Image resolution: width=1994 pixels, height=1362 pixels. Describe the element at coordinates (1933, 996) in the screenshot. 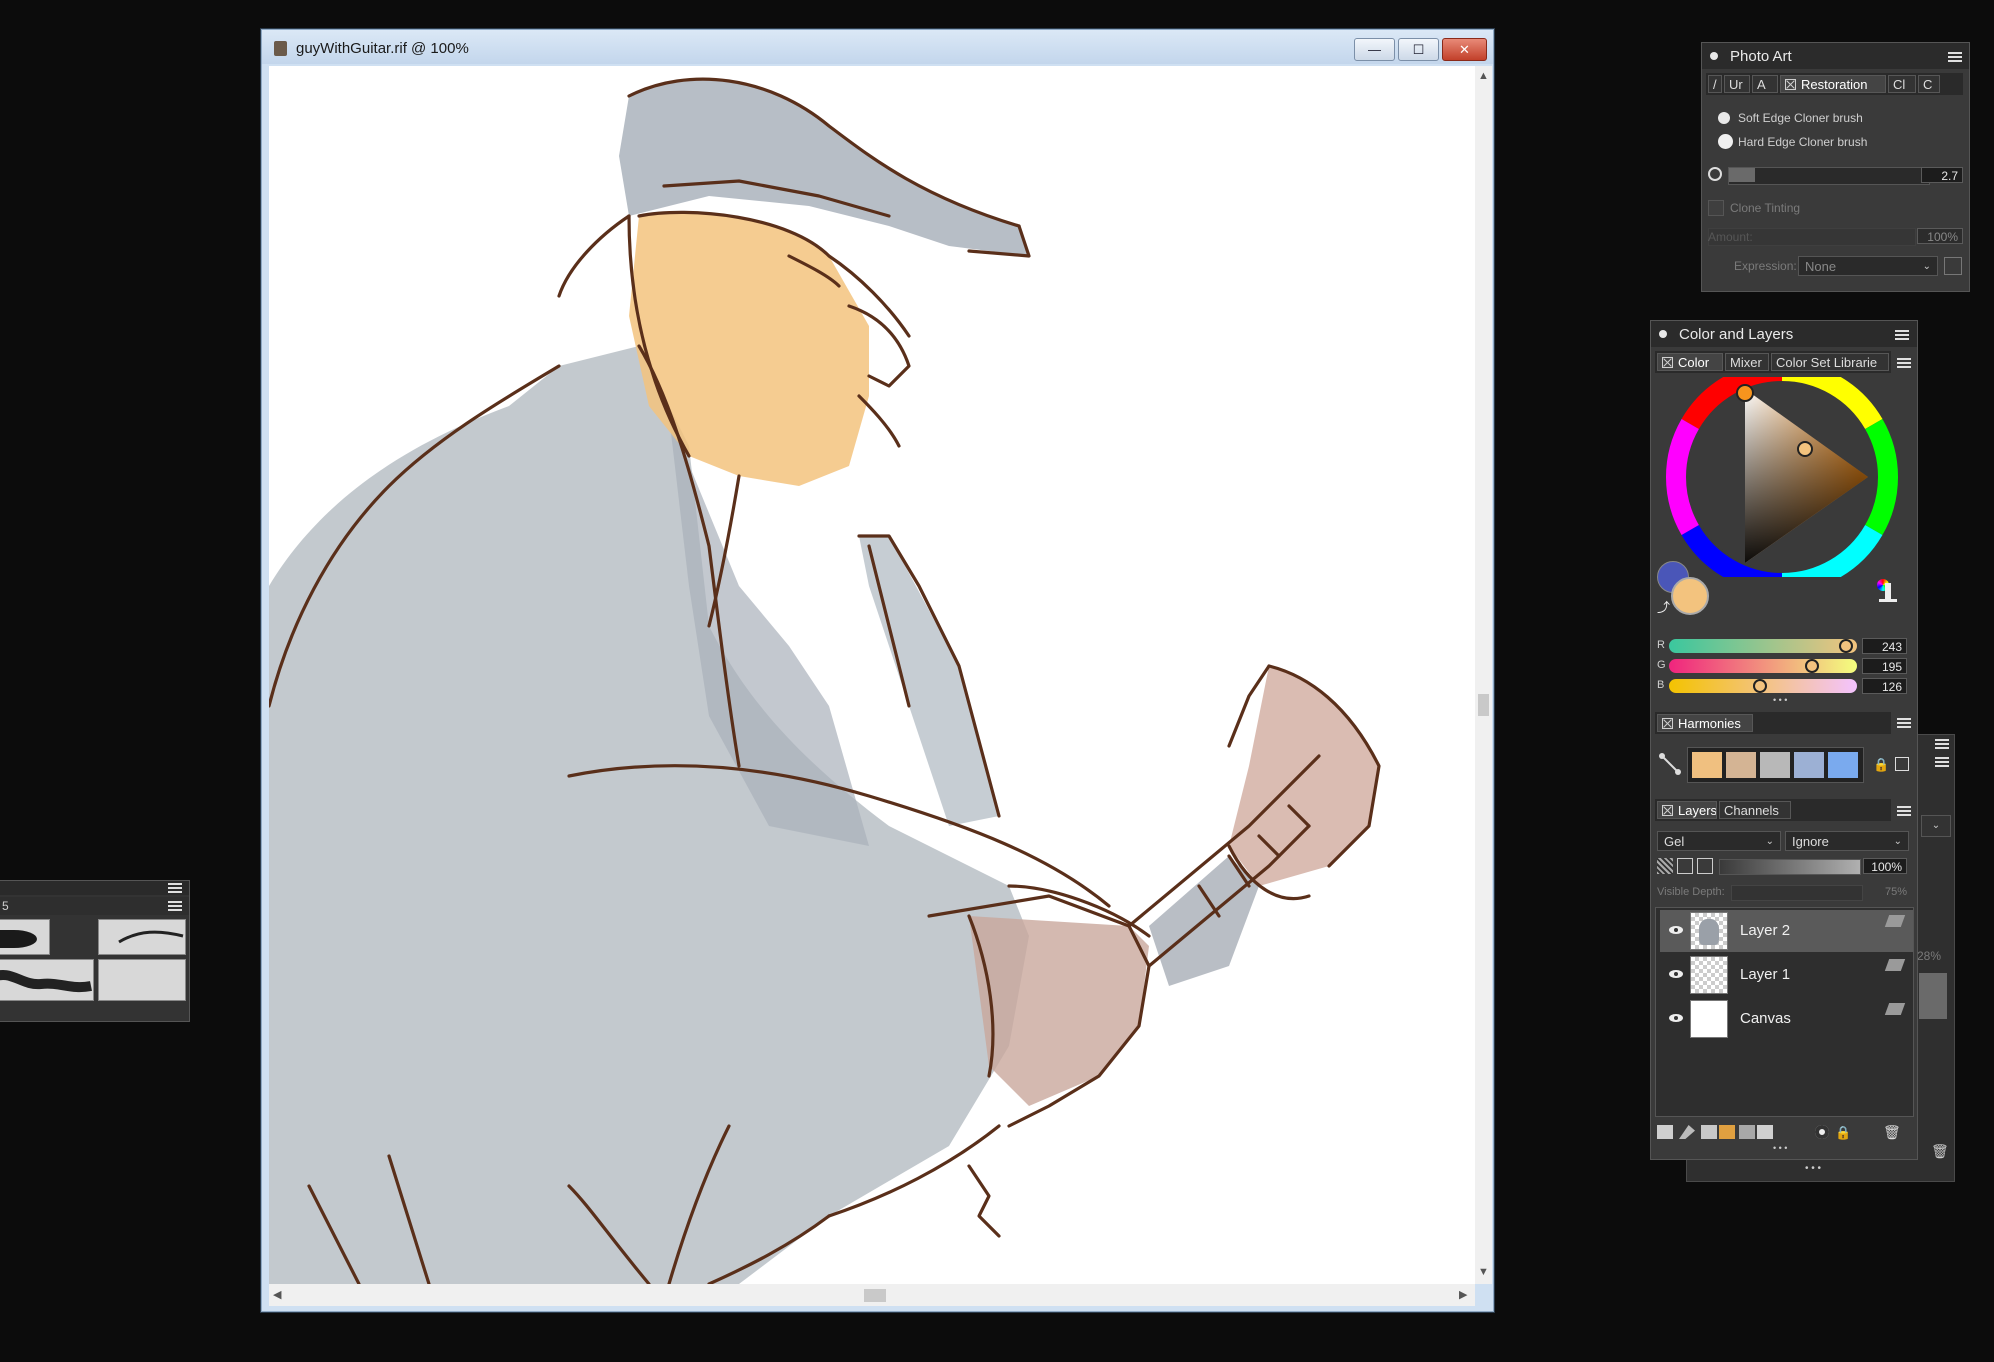

I see `behind-scroll-thumb` at that location.